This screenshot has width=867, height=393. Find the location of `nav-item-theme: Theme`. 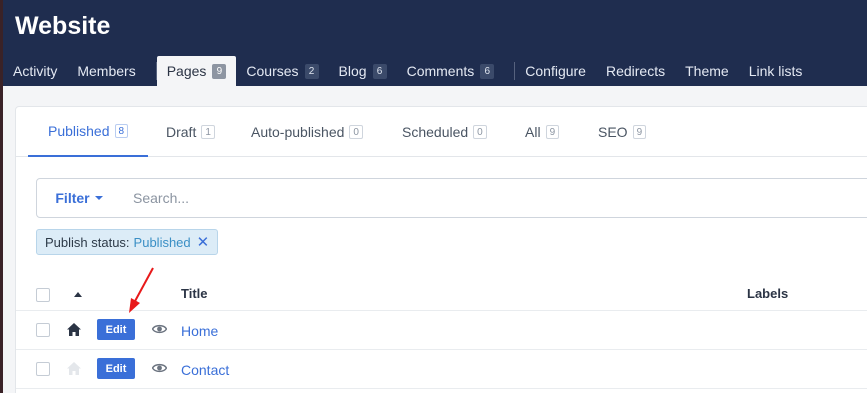

nav-item-theme: Theme is located at coordinates (707, 71).